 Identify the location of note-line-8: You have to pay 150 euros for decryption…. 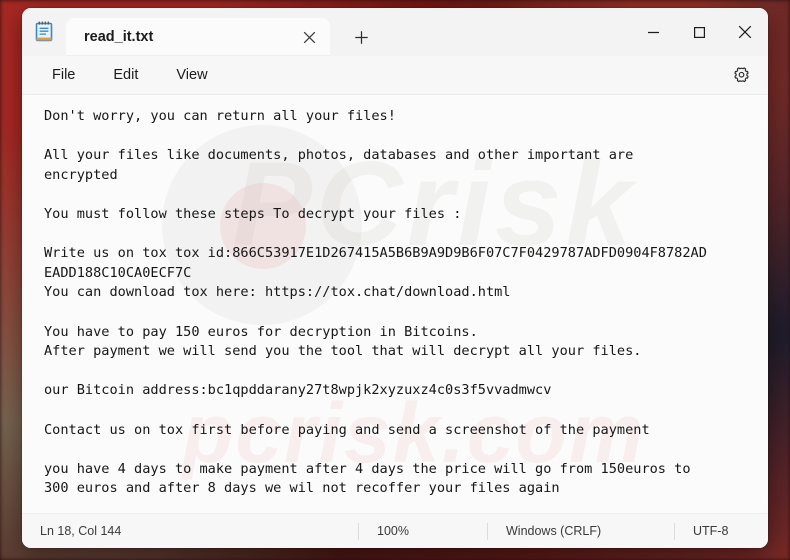
(261, 331).